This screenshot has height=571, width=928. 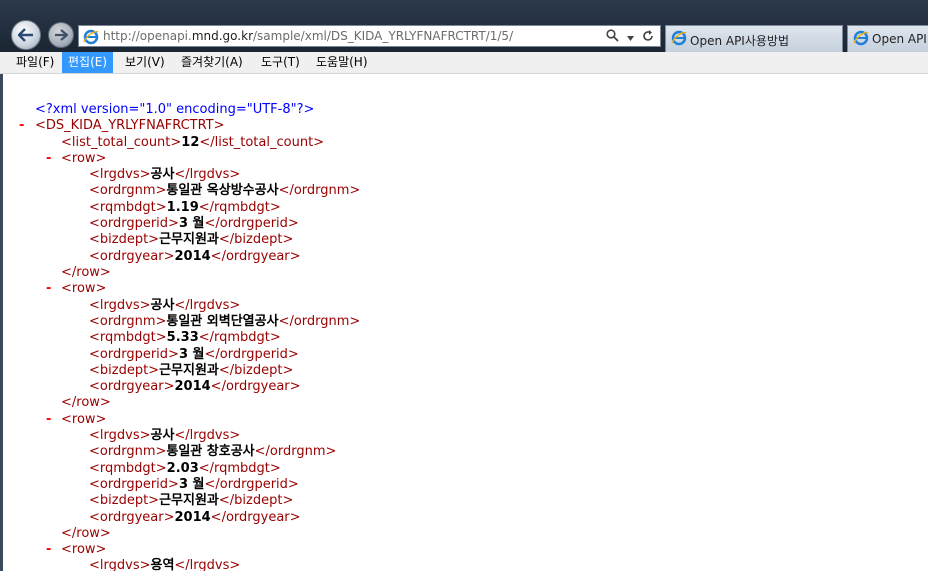 I want to click on xml-value: 통일관 옥상방수공사, so click(x=222, y=190).